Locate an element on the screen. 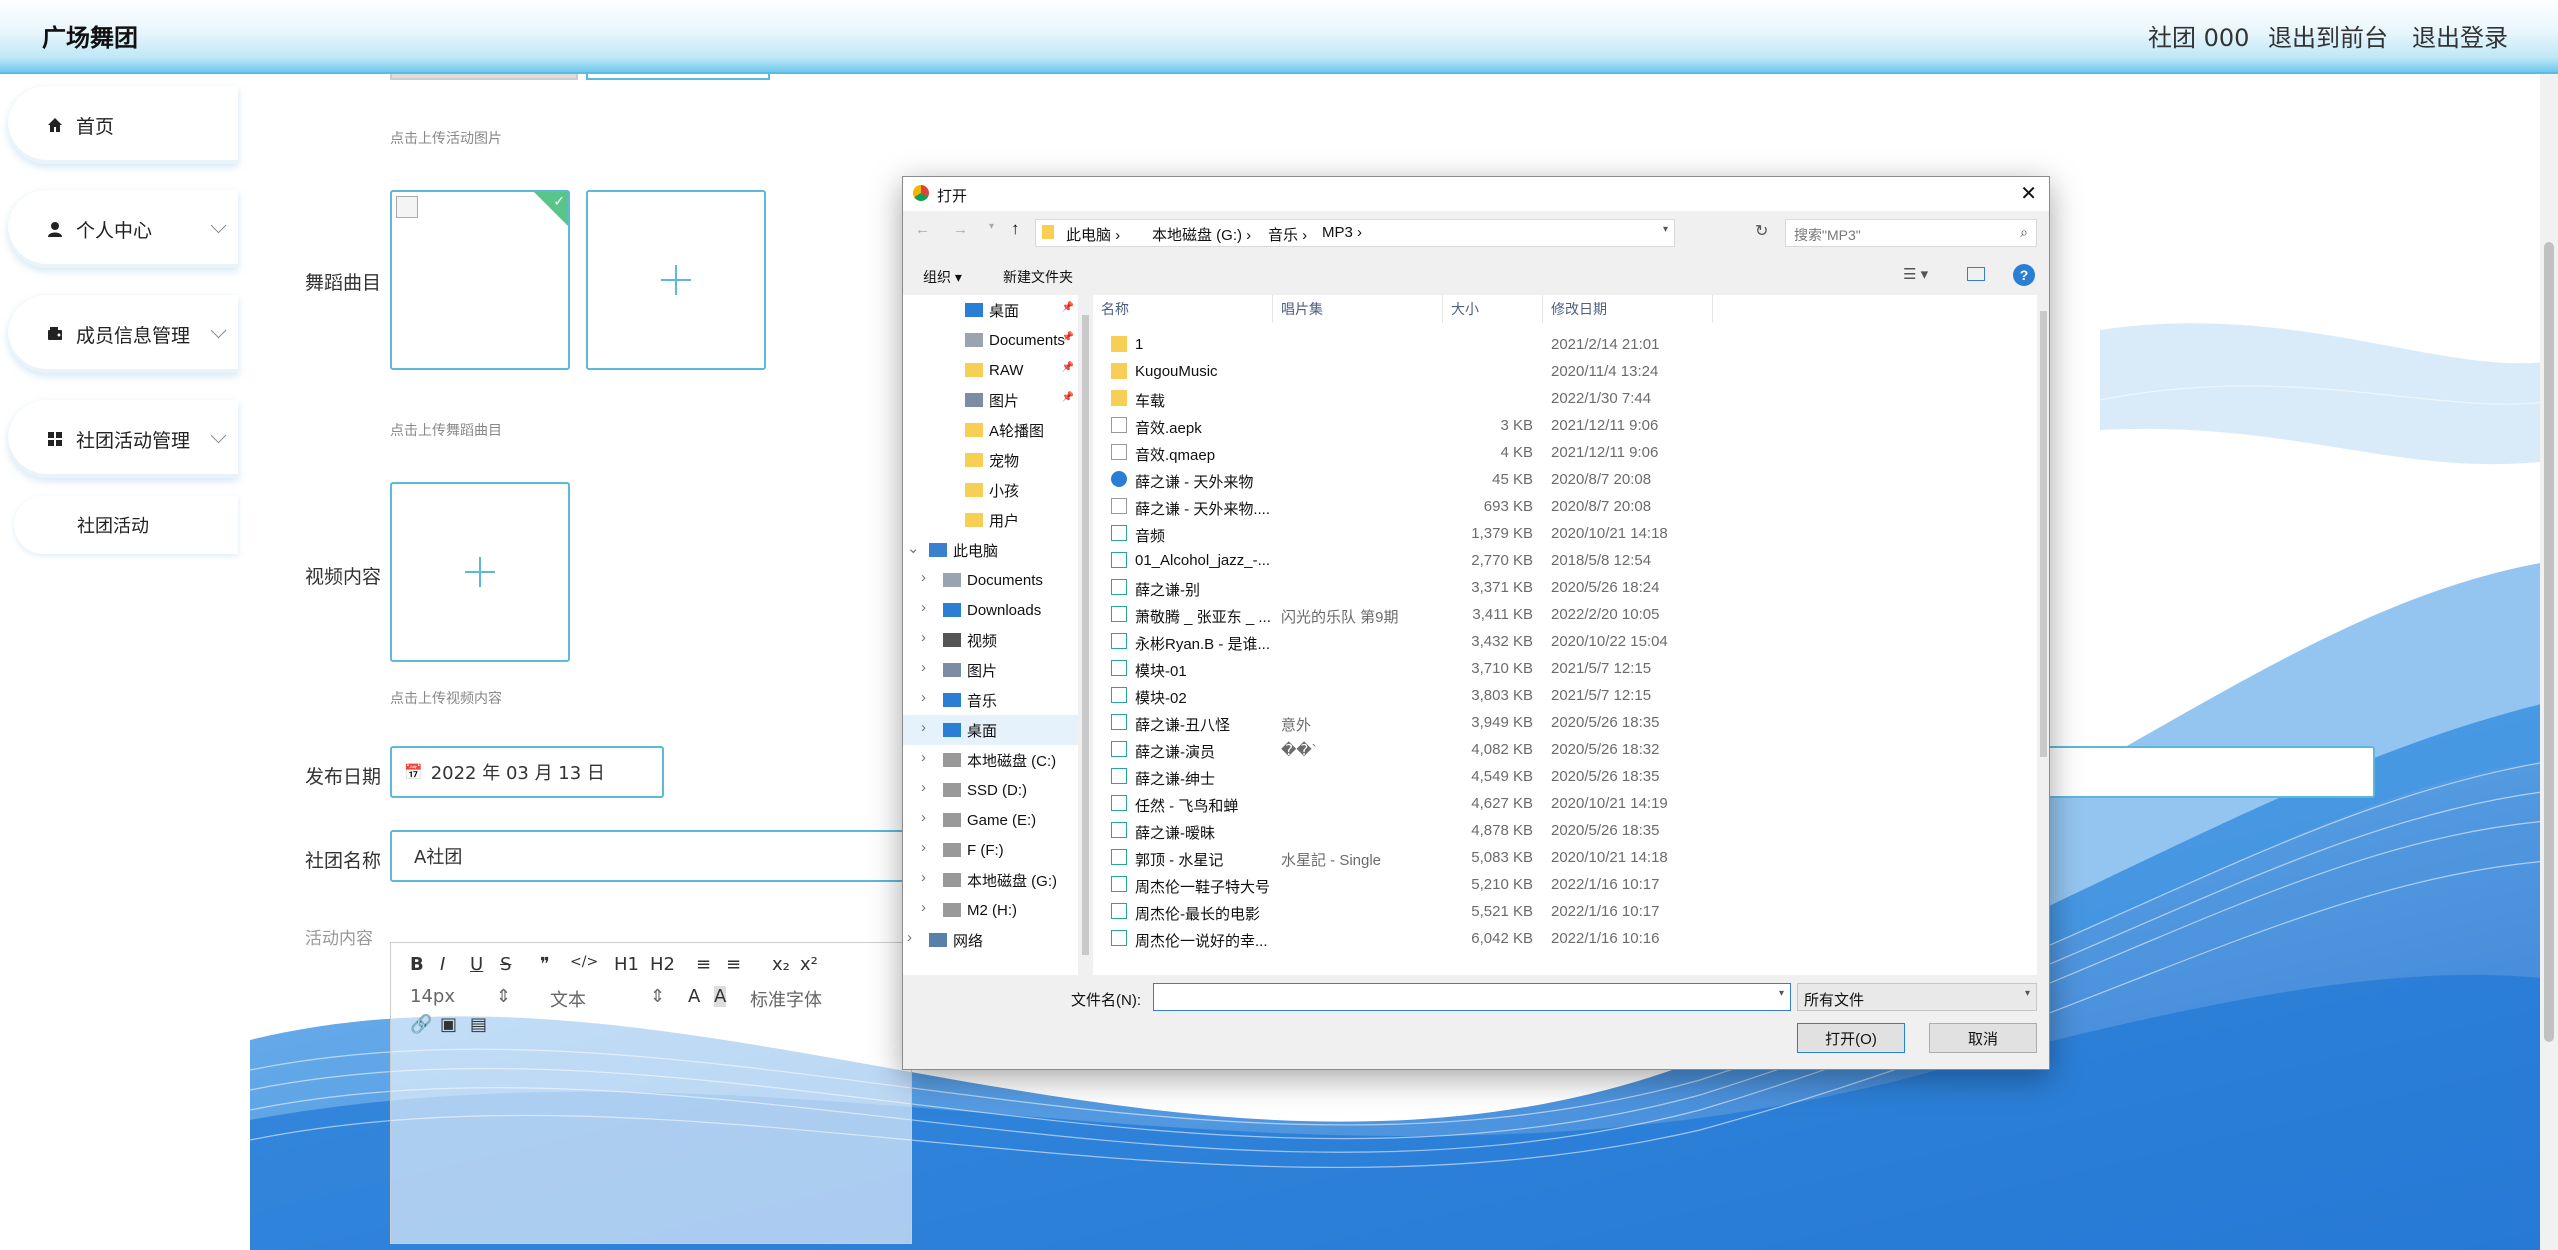 This screenshot has height=1250, width=2558. column-header-size: 大小 is located at coordinates (1493, 309).